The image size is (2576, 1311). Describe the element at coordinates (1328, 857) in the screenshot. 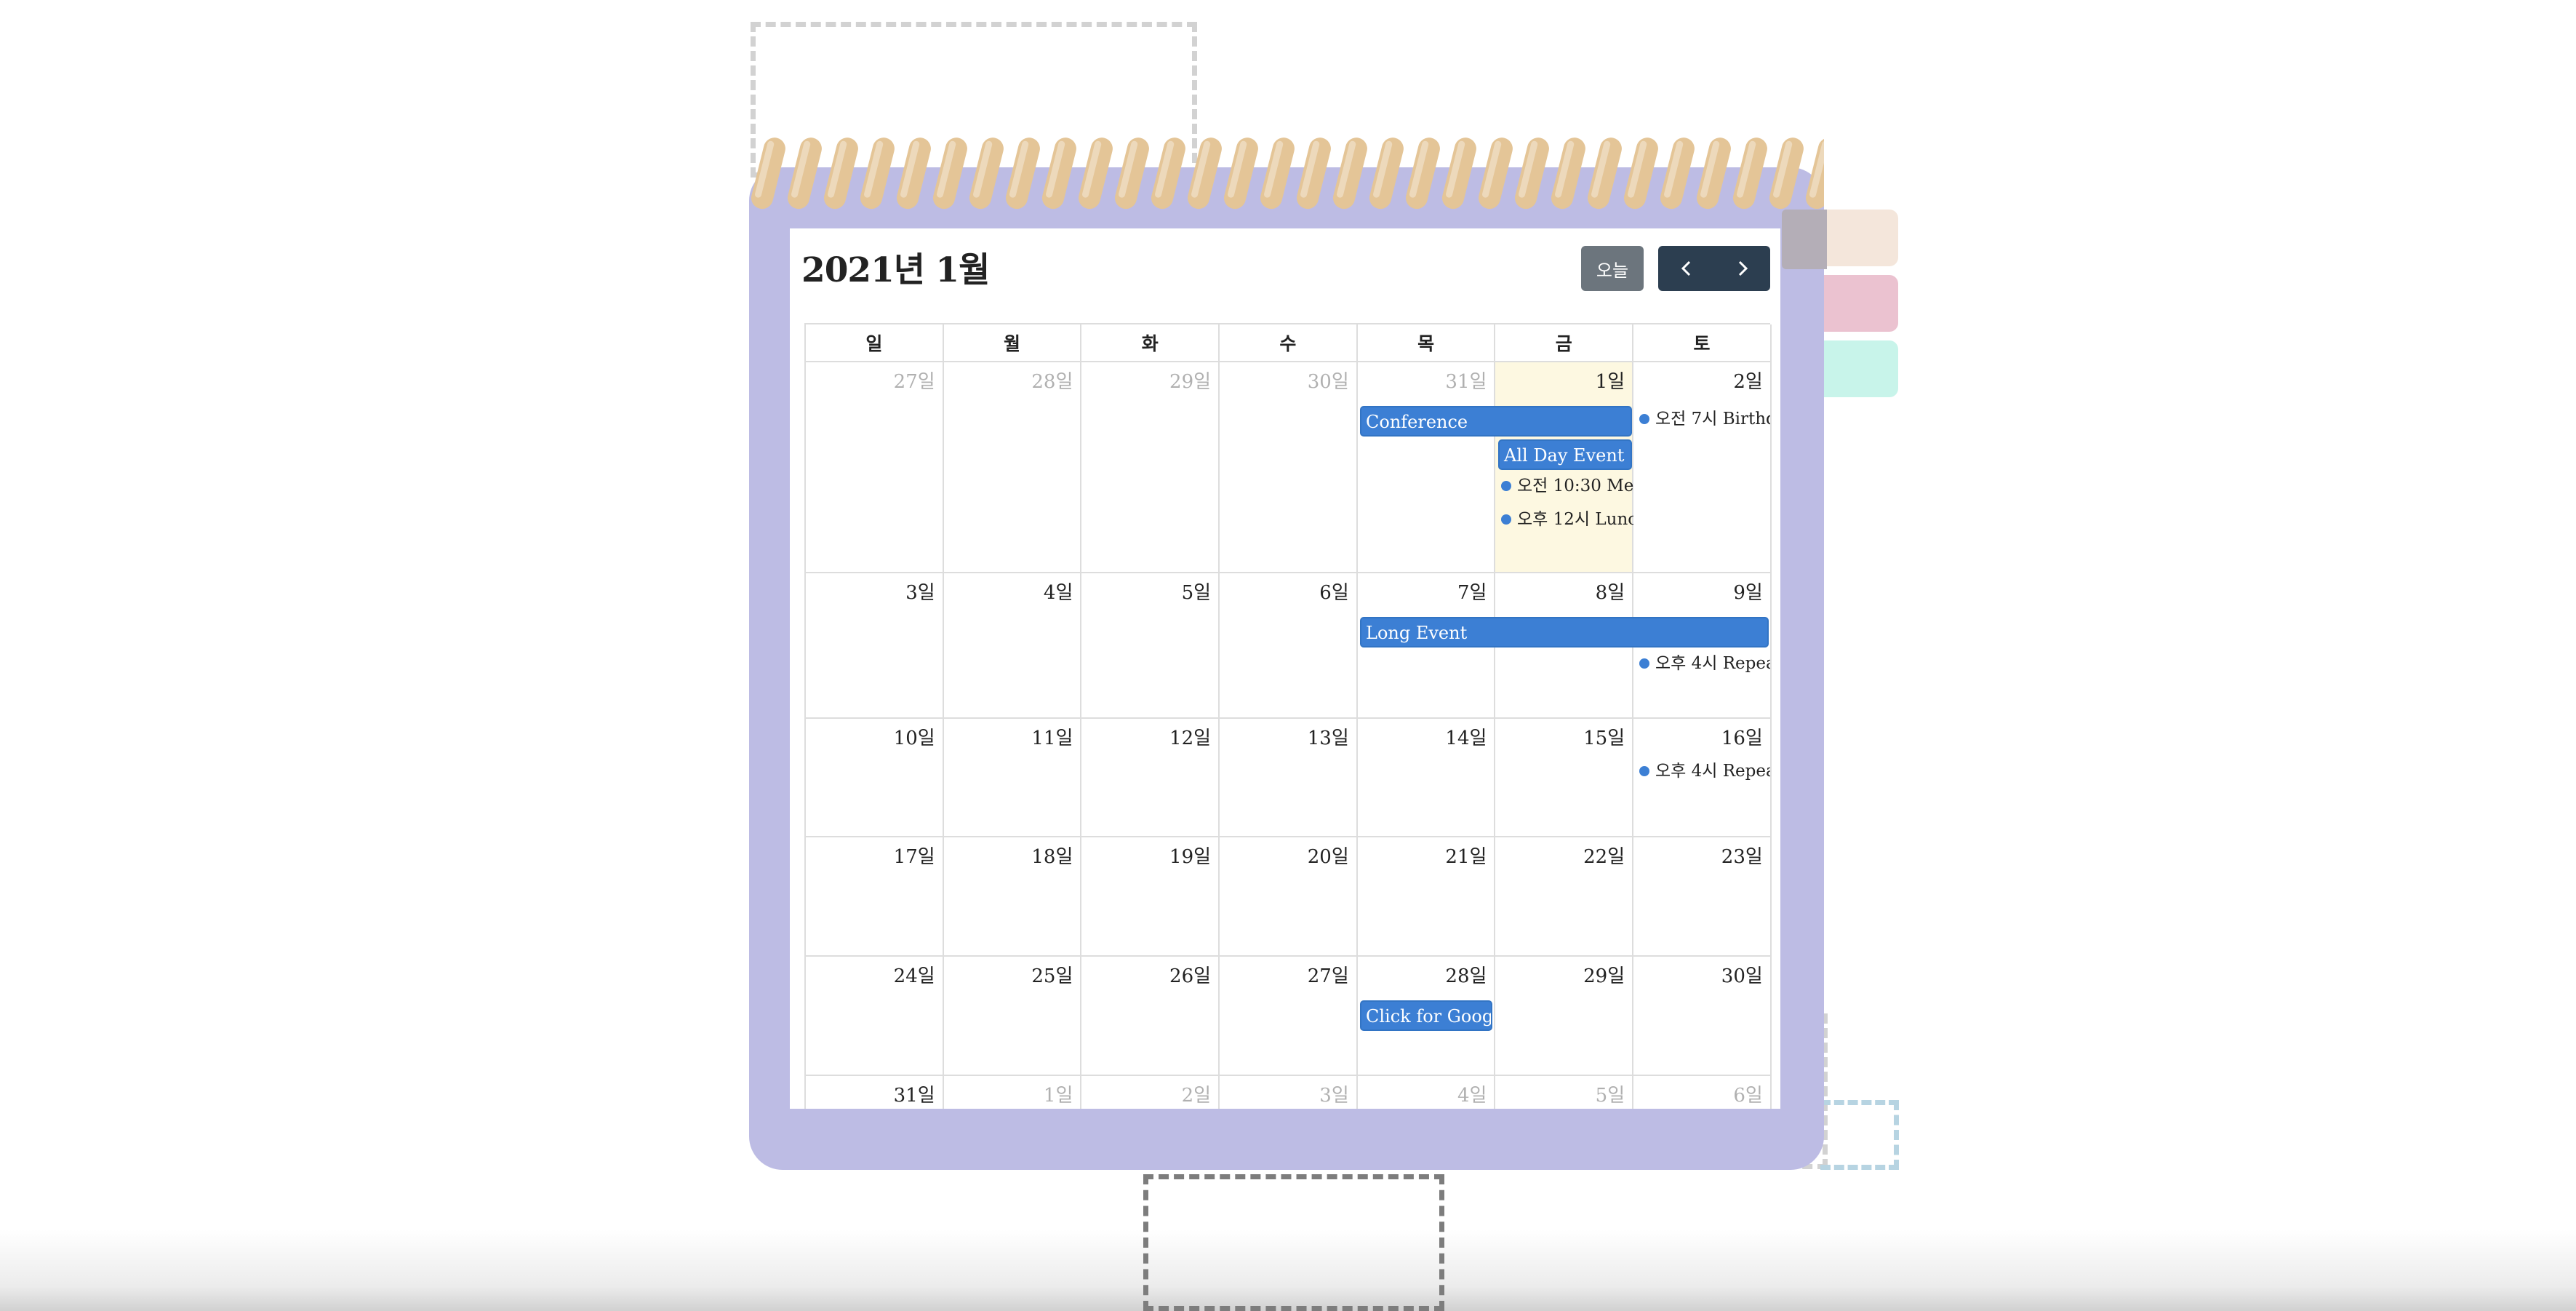

I see `day-number: 20일` at that location.